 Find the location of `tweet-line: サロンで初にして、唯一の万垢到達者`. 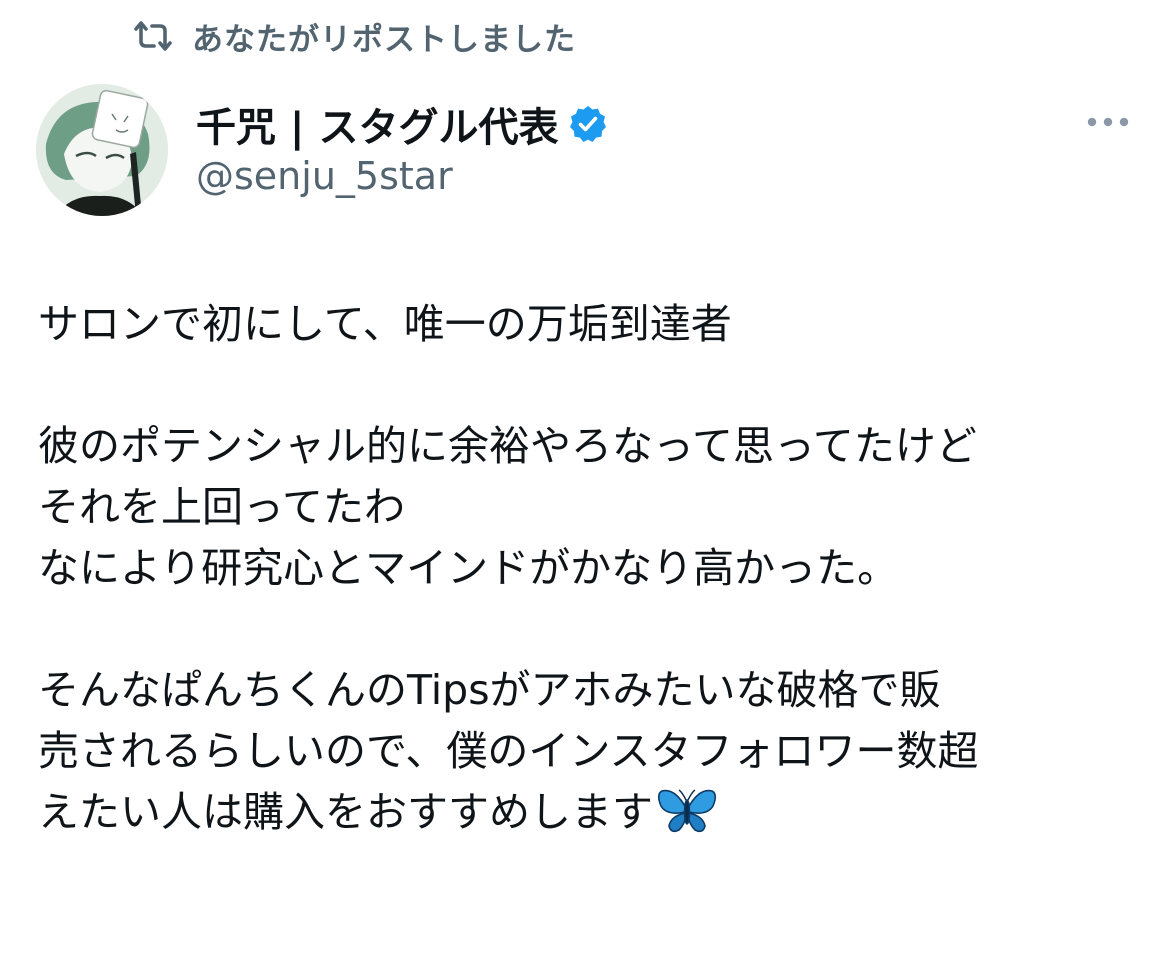

tweet-line: サロンで初にして、唯一の万垢到達者 is located at coordinates (385, 324).